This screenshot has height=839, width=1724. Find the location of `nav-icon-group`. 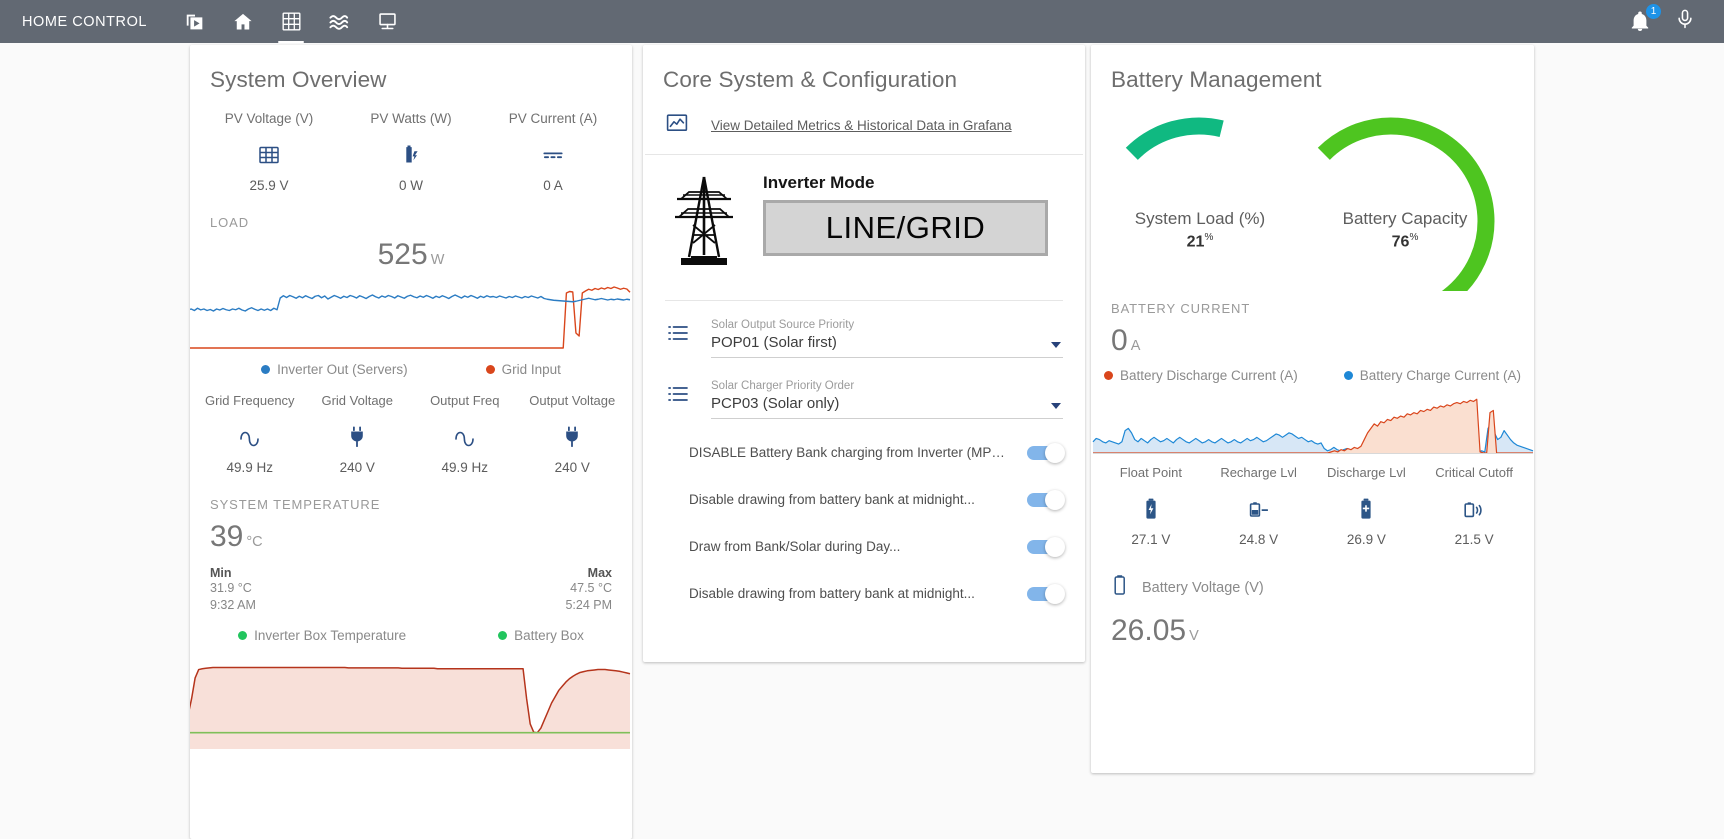

nav-icon-group is located at coordinates (291, 21).